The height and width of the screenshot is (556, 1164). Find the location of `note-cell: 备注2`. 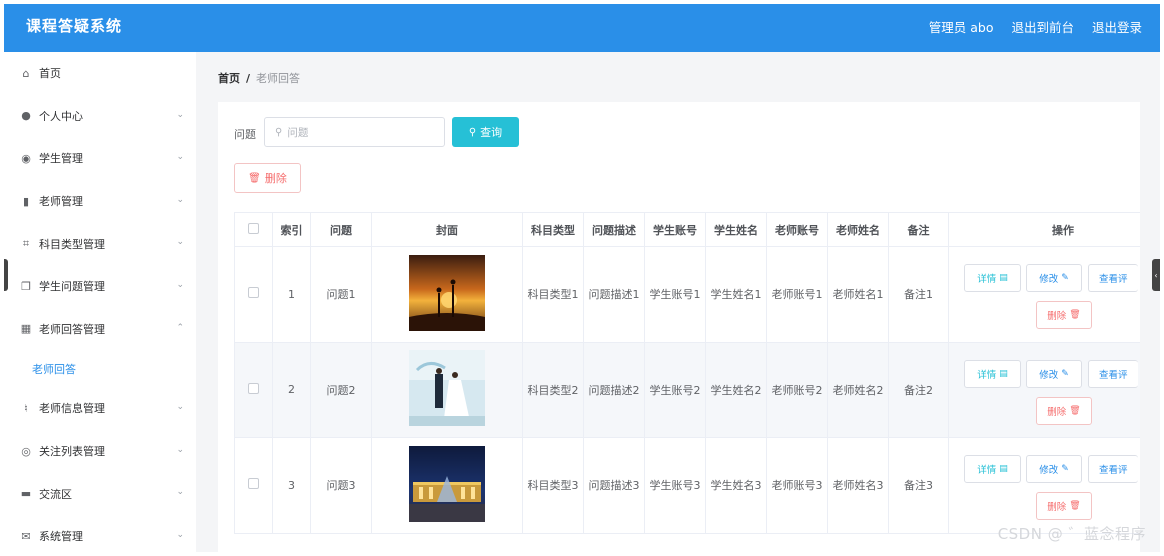

note-cell: 备注2 is located at coordinates (918, 389).